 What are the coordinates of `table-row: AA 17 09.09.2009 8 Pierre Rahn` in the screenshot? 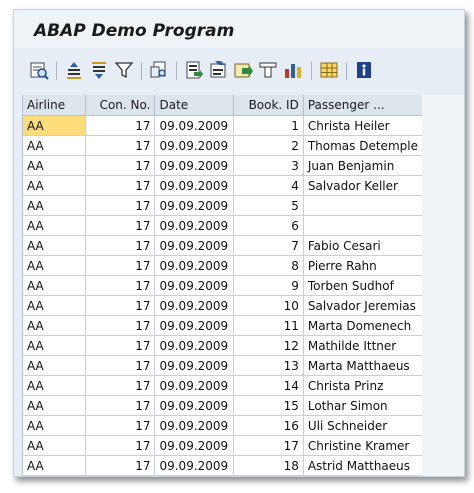 It's located at (223, 265).